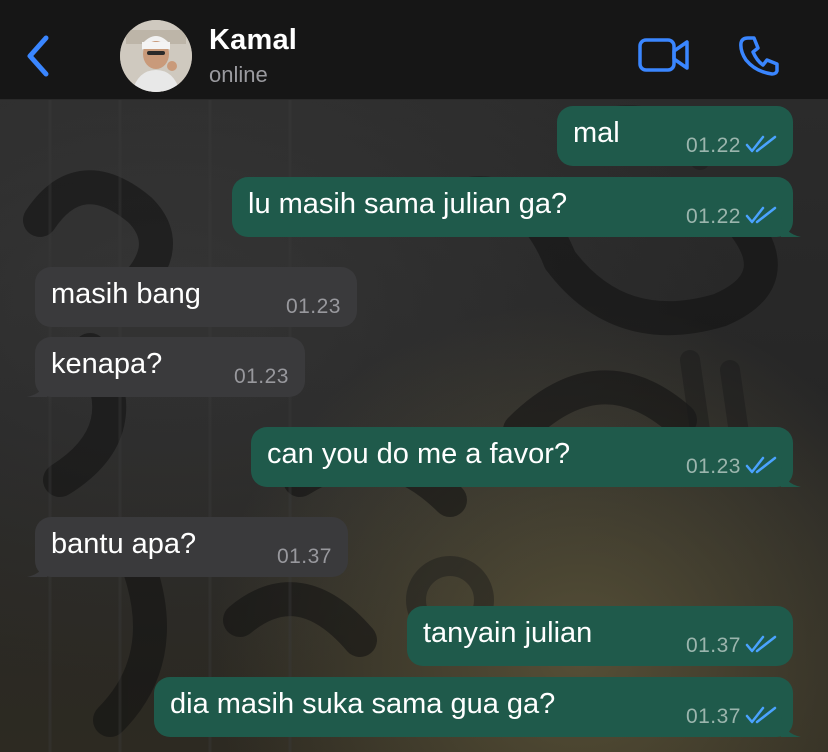  Describe the element at coordinates (408, 204) in the screenshot. I see `message-text: lu masih sama julian ga?` at that location.